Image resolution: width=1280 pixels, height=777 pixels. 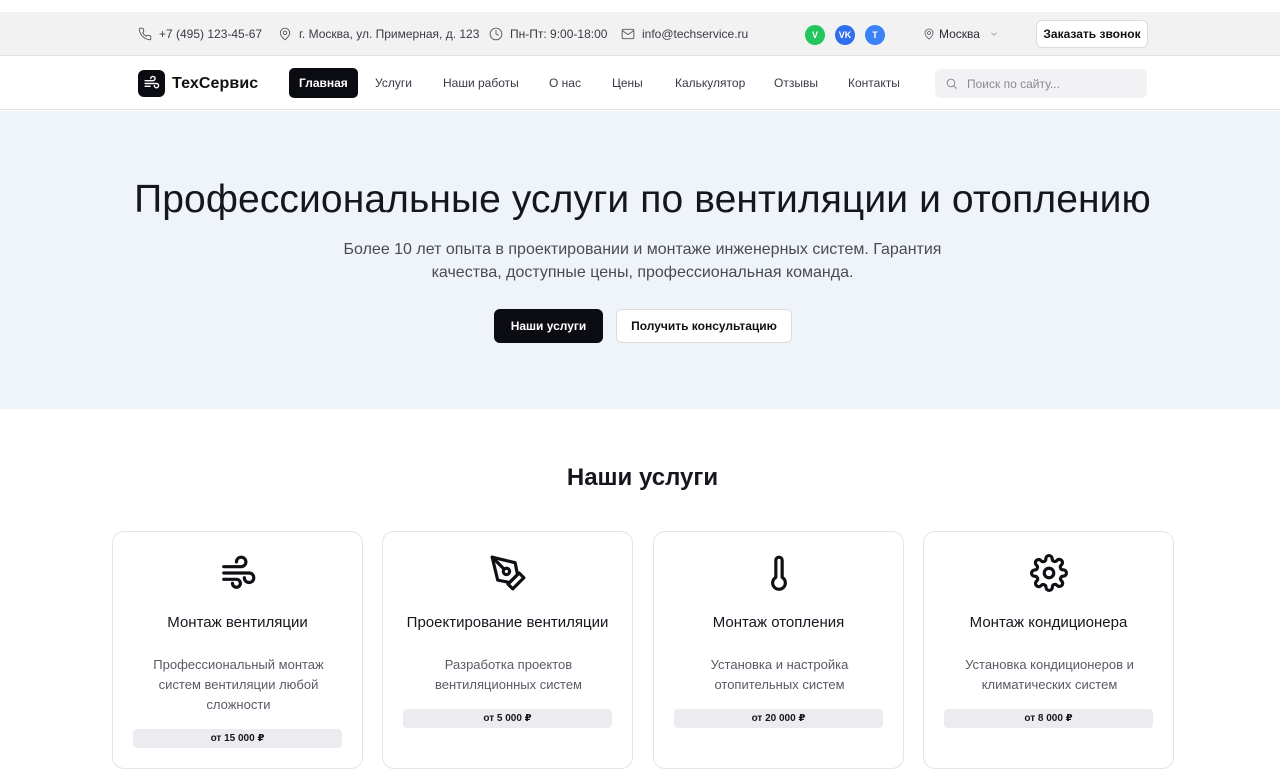 What do you see at coordinates (548, 326) in the screenshot?
I see `our-services-button: Наши услуги` at bounding box center [548, 326].